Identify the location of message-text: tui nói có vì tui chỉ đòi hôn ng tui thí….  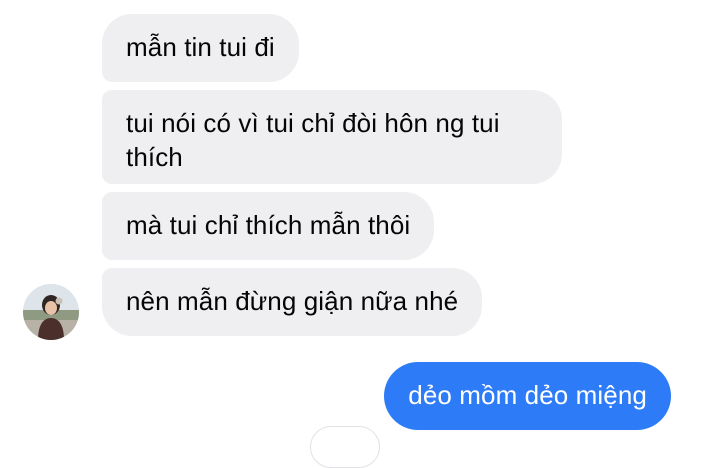
(313, 140).